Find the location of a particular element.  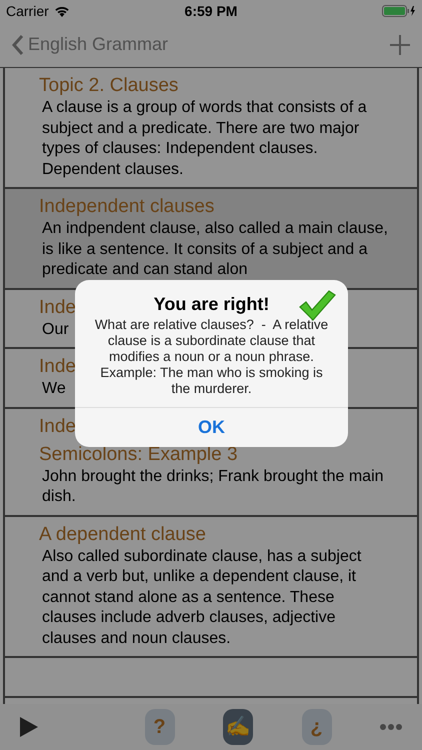

topic-text: Our is located at coordinates (55, 330).